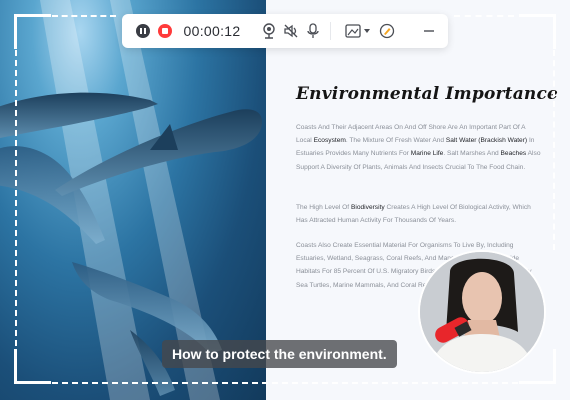 This screenshot has height=400, width=570. I want to click on frame-edge-top-right, so click(484, 16).